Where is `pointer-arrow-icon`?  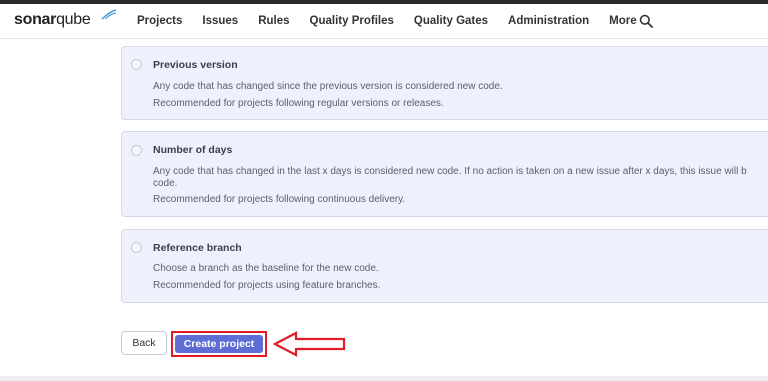 pointer-arrow-icon is located at coordinates (309, 344).